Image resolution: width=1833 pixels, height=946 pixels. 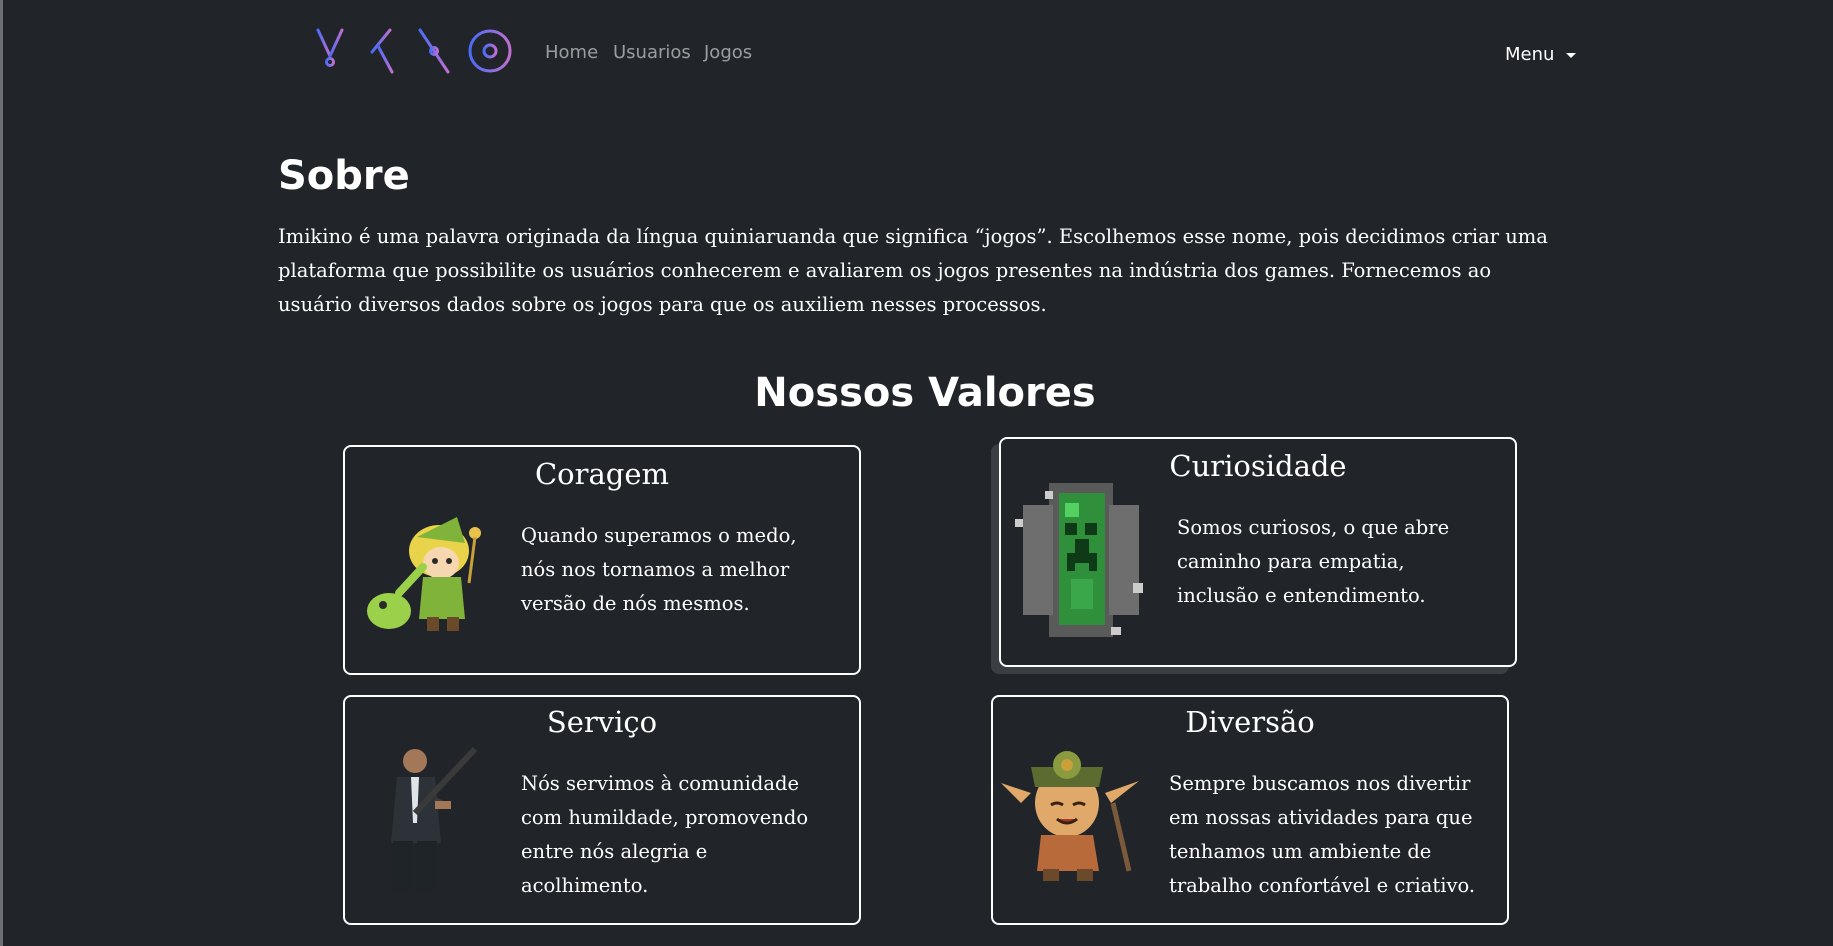 What do you see at coordinates (1, 473) in the screenshot?
I see `window-edge` at bounding box center [1, 473].